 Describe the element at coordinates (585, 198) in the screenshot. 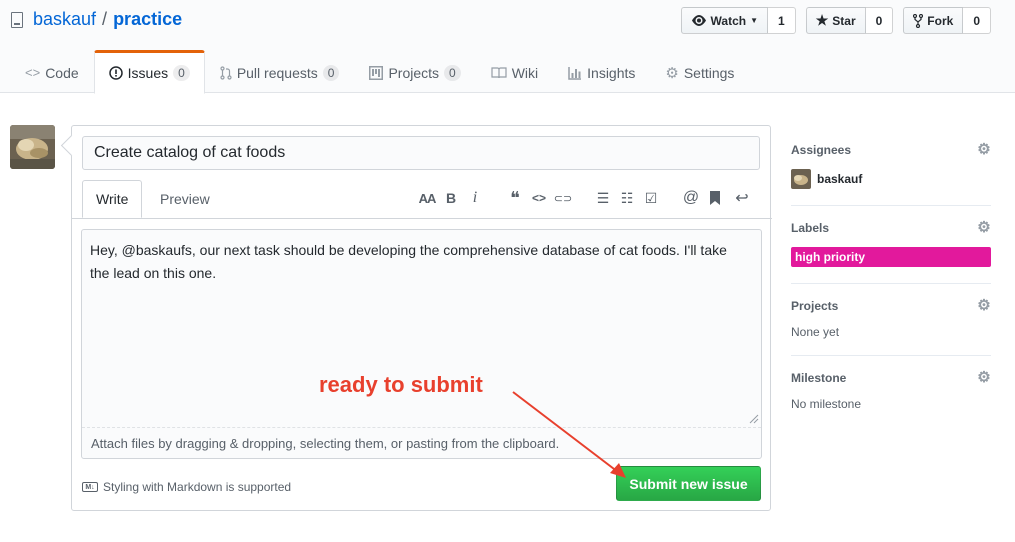

I see `markdown-toolbar: AA B i ❝ <> ⊂⊃ ☰ ☷ ☑ @ ↩` at that location.